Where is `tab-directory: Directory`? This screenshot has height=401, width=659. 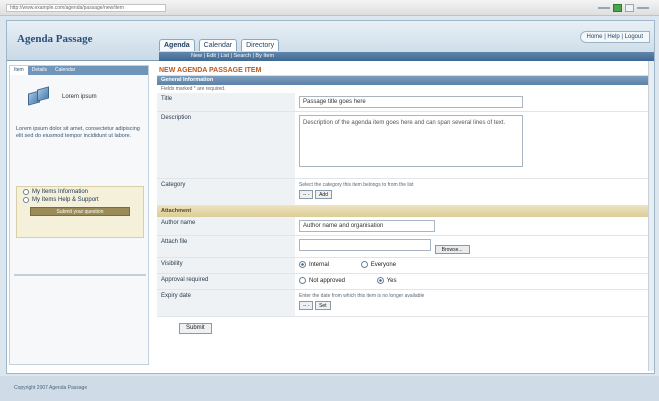
tab-directory: Directory is located at coordinates (260, 45).